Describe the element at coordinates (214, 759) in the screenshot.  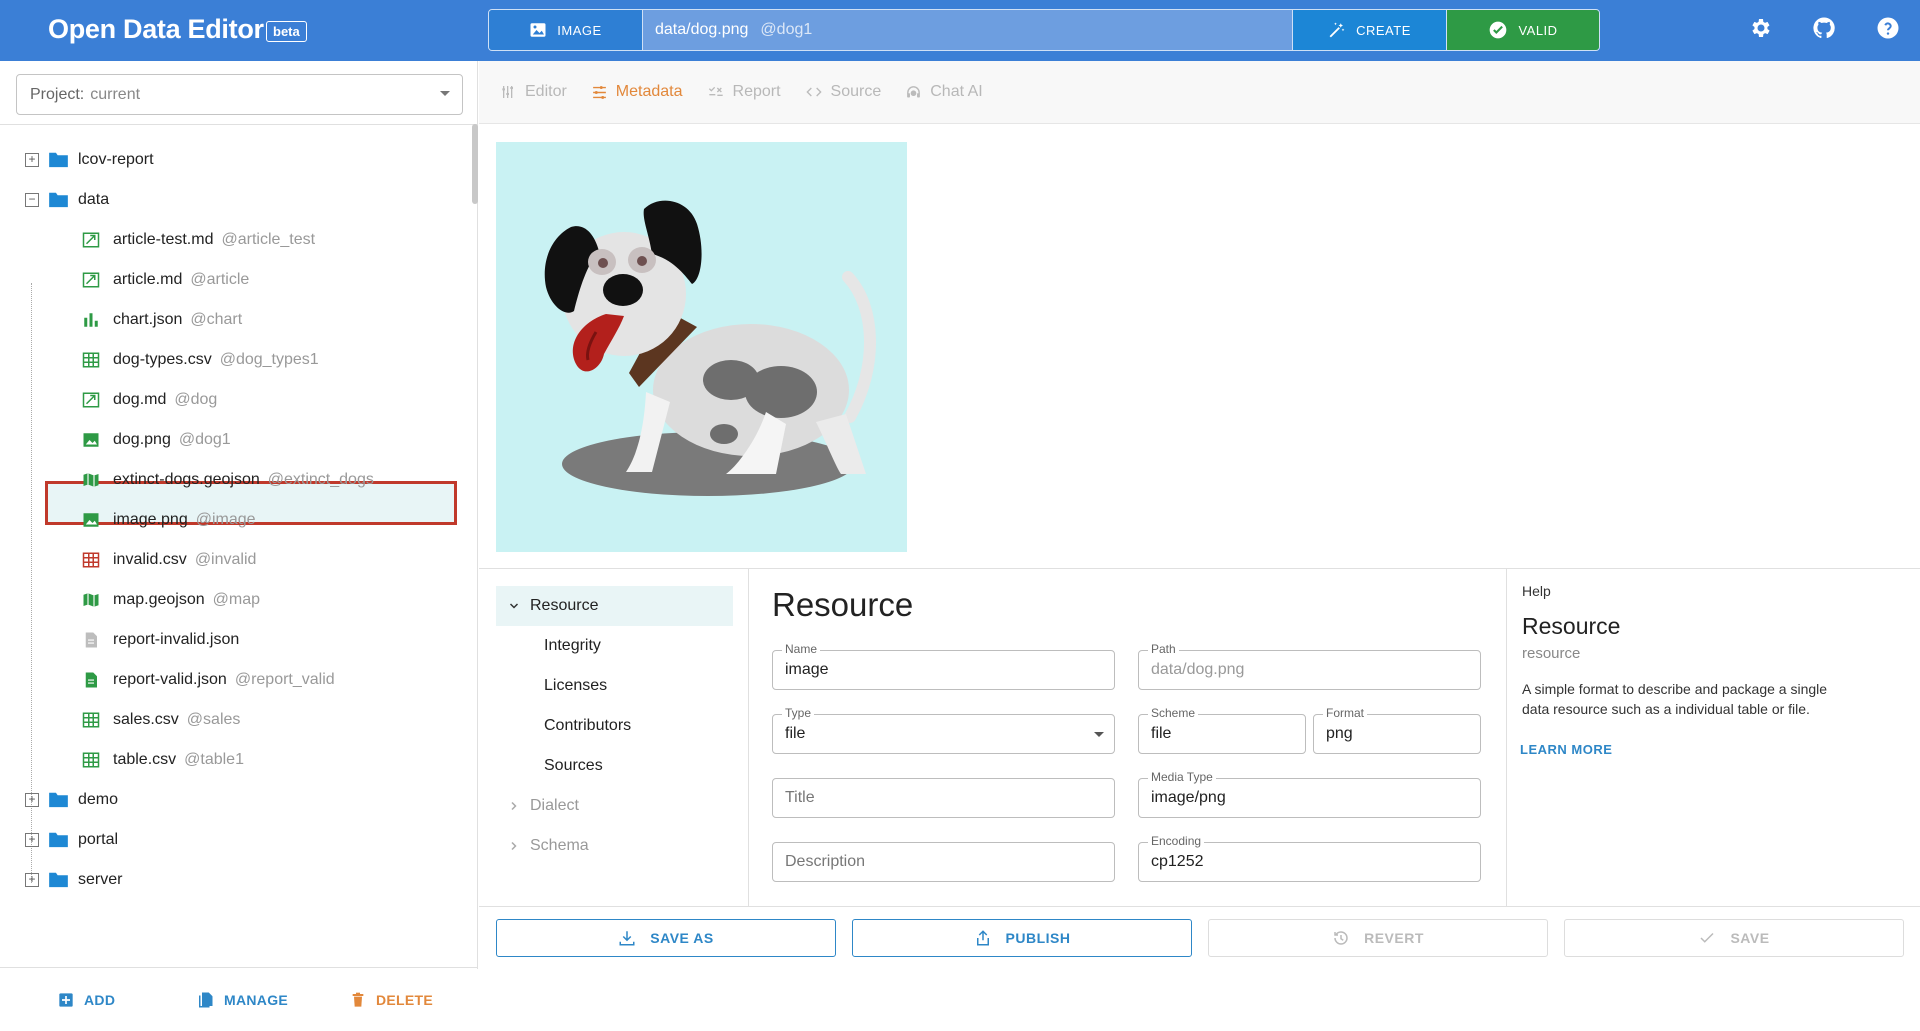
I see `tree-item-alias: @table1` at that location.